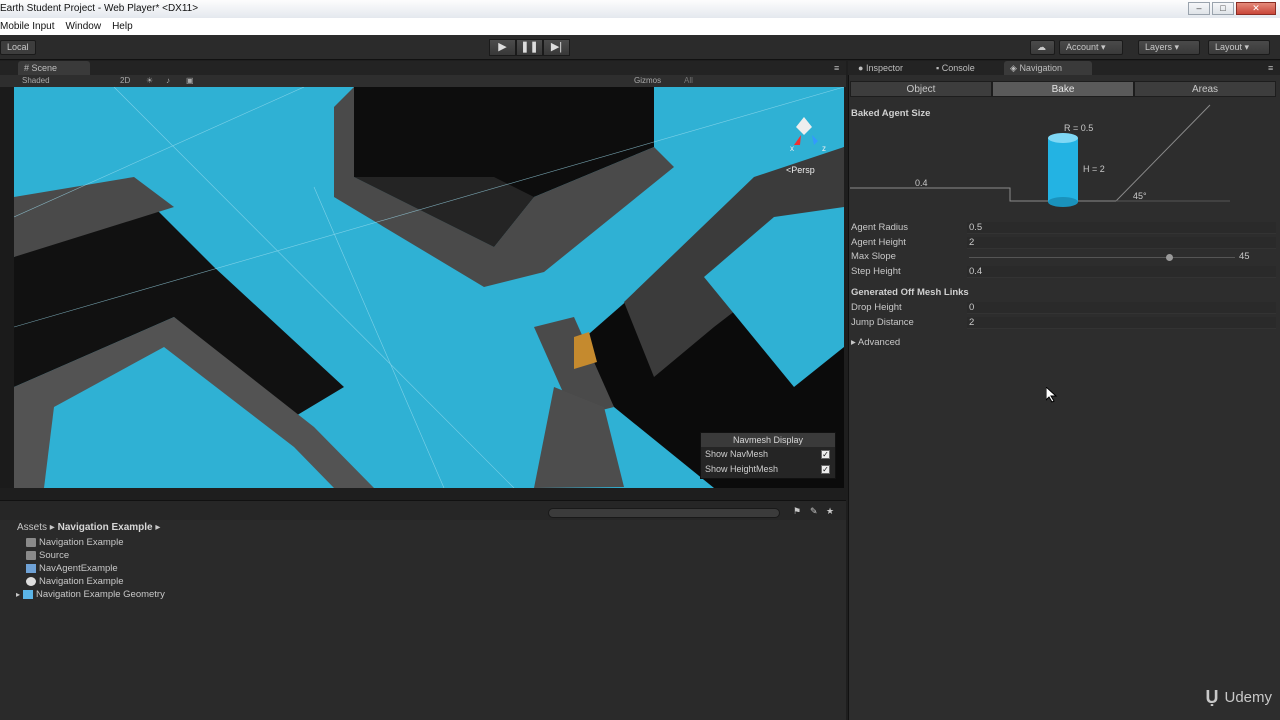 This screenshot has height=720, width=1280. I want to click on layout-dropdown: Layout ▾, so click(1239, 47).